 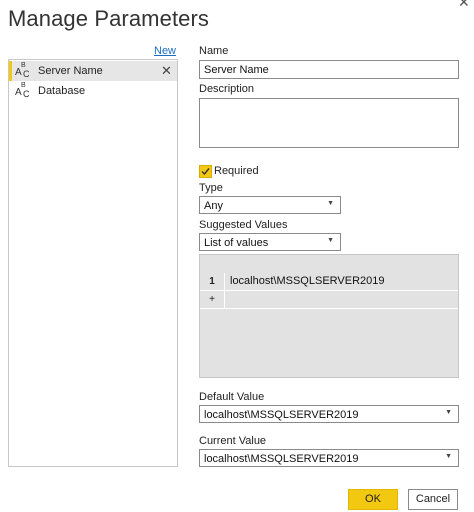 What do you see at coordinates (70, 71) in the screenshot?
I see `parameter-item-label: Server Name` at bounding box center [70, 71].